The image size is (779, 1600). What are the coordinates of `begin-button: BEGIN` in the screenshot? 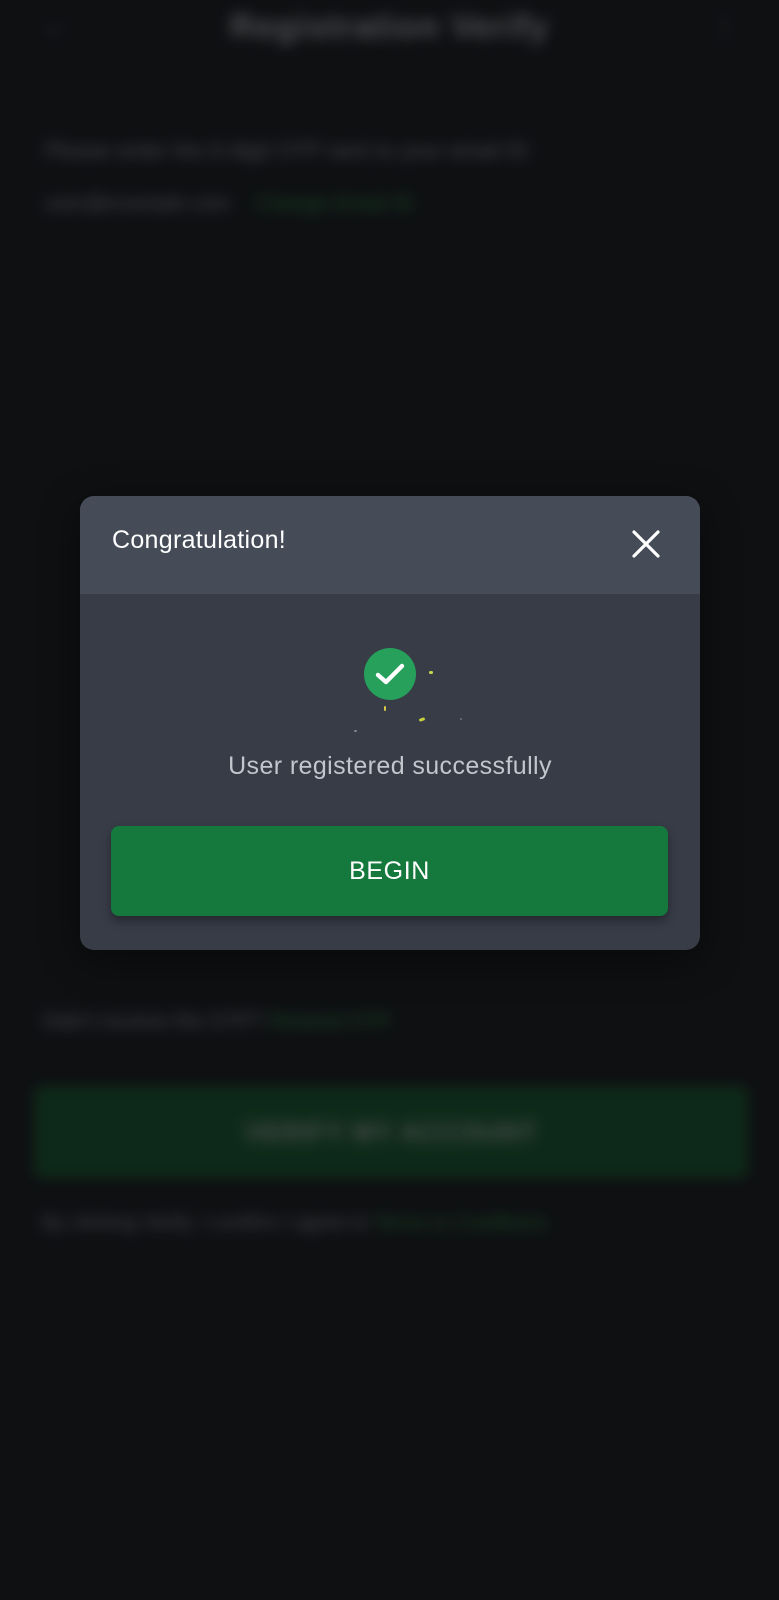 It's located at (389, 871).